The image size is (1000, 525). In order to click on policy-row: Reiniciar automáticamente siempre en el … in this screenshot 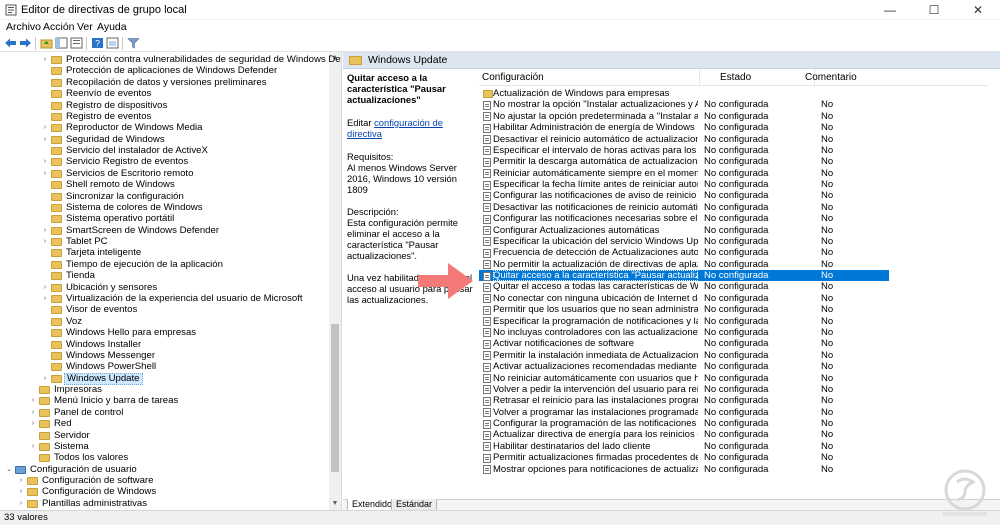, I will do `click(684, 173)`.